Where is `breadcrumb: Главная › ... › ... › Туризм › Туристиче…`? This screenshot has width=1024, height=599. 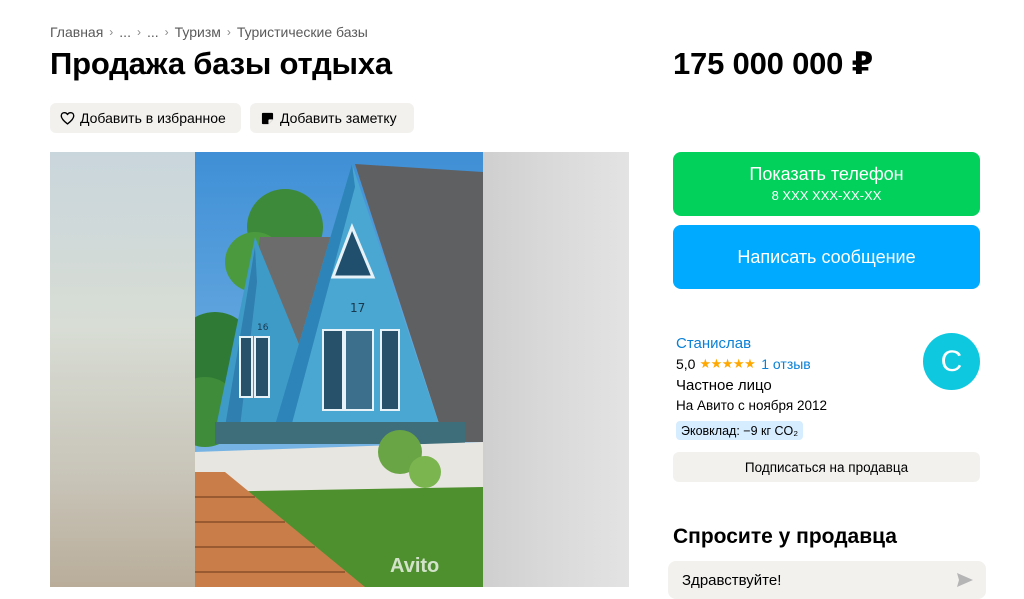 breadcrumb: Главная › ... › ... › Туризм › Туристиче… is located at coordinates (209, 32).